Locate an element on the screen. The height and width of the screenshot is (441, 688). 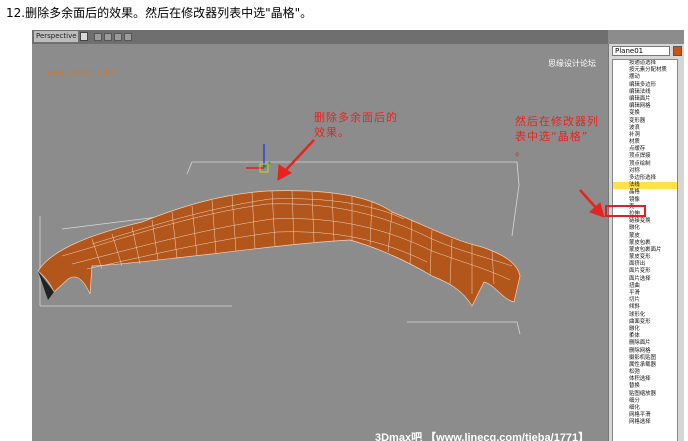
modifier-item: 面片变形 is located at coordinates (645, 271).